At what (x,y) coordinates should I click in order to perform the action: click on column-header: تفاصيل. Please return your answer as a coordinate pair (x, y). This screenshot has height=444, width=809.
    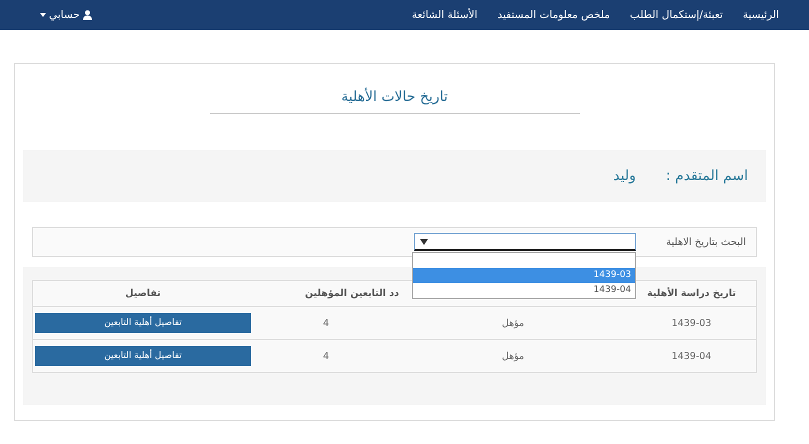
    Looking at the image, I should click on (142, 293).